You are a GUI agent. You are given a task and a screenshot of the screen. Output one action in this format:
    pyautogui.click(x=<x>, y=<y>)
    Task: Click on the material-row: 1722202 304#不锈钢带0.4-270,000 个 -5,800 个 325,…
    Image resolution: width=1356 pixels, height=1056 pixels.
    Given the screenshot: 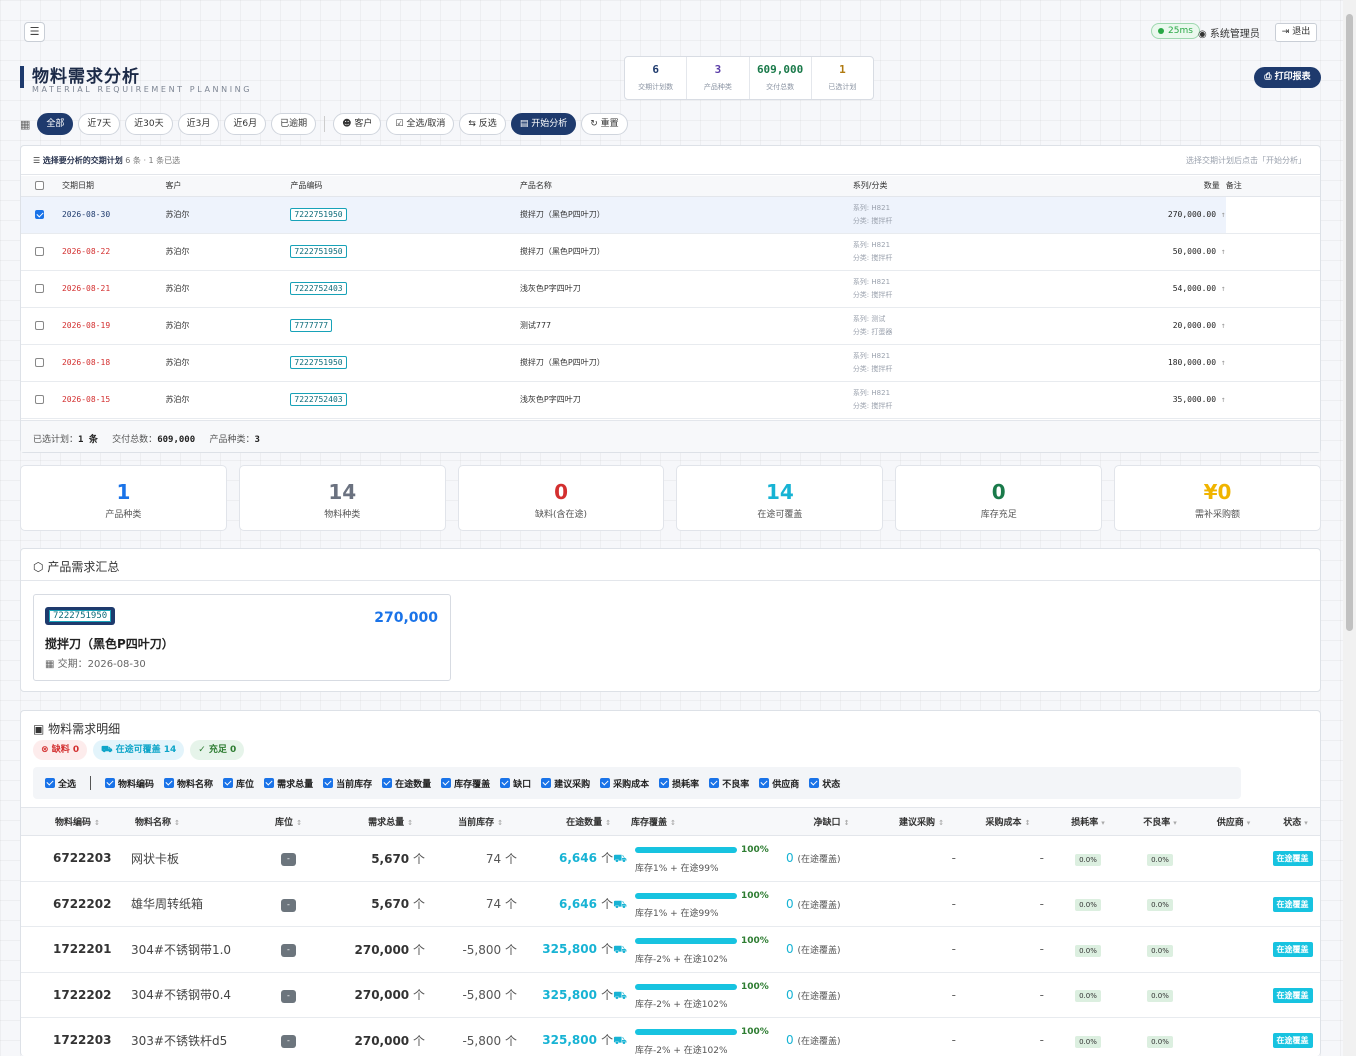 What is the action you would take?
    pyautogui.click(x=670, y=995)
    